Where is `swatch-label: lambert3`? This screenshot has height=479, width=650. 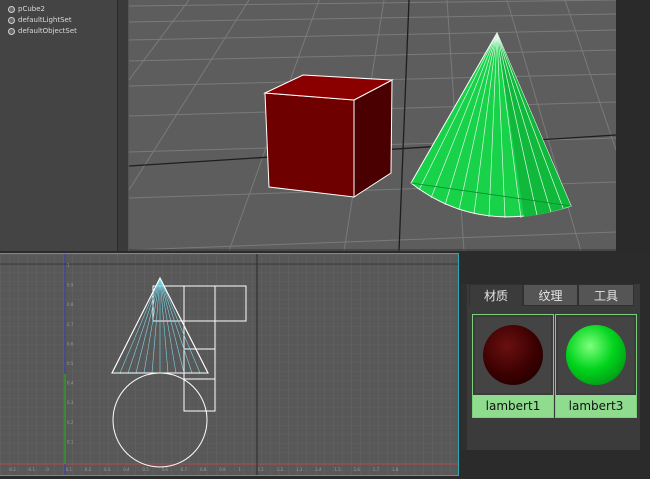
swatch-label: lambert3 is located at coordinates (596, 406).